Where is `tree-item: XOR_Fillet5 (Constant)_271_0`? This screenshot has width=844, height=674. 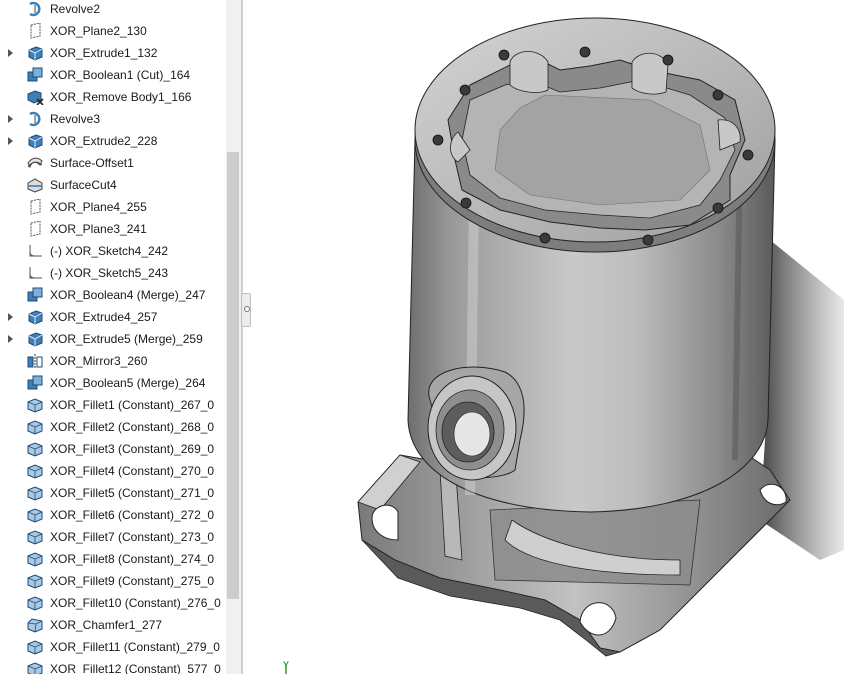
tree-item: XOR_Fillet5 (Constant)_271_0 is located at coordinates (113, 493).